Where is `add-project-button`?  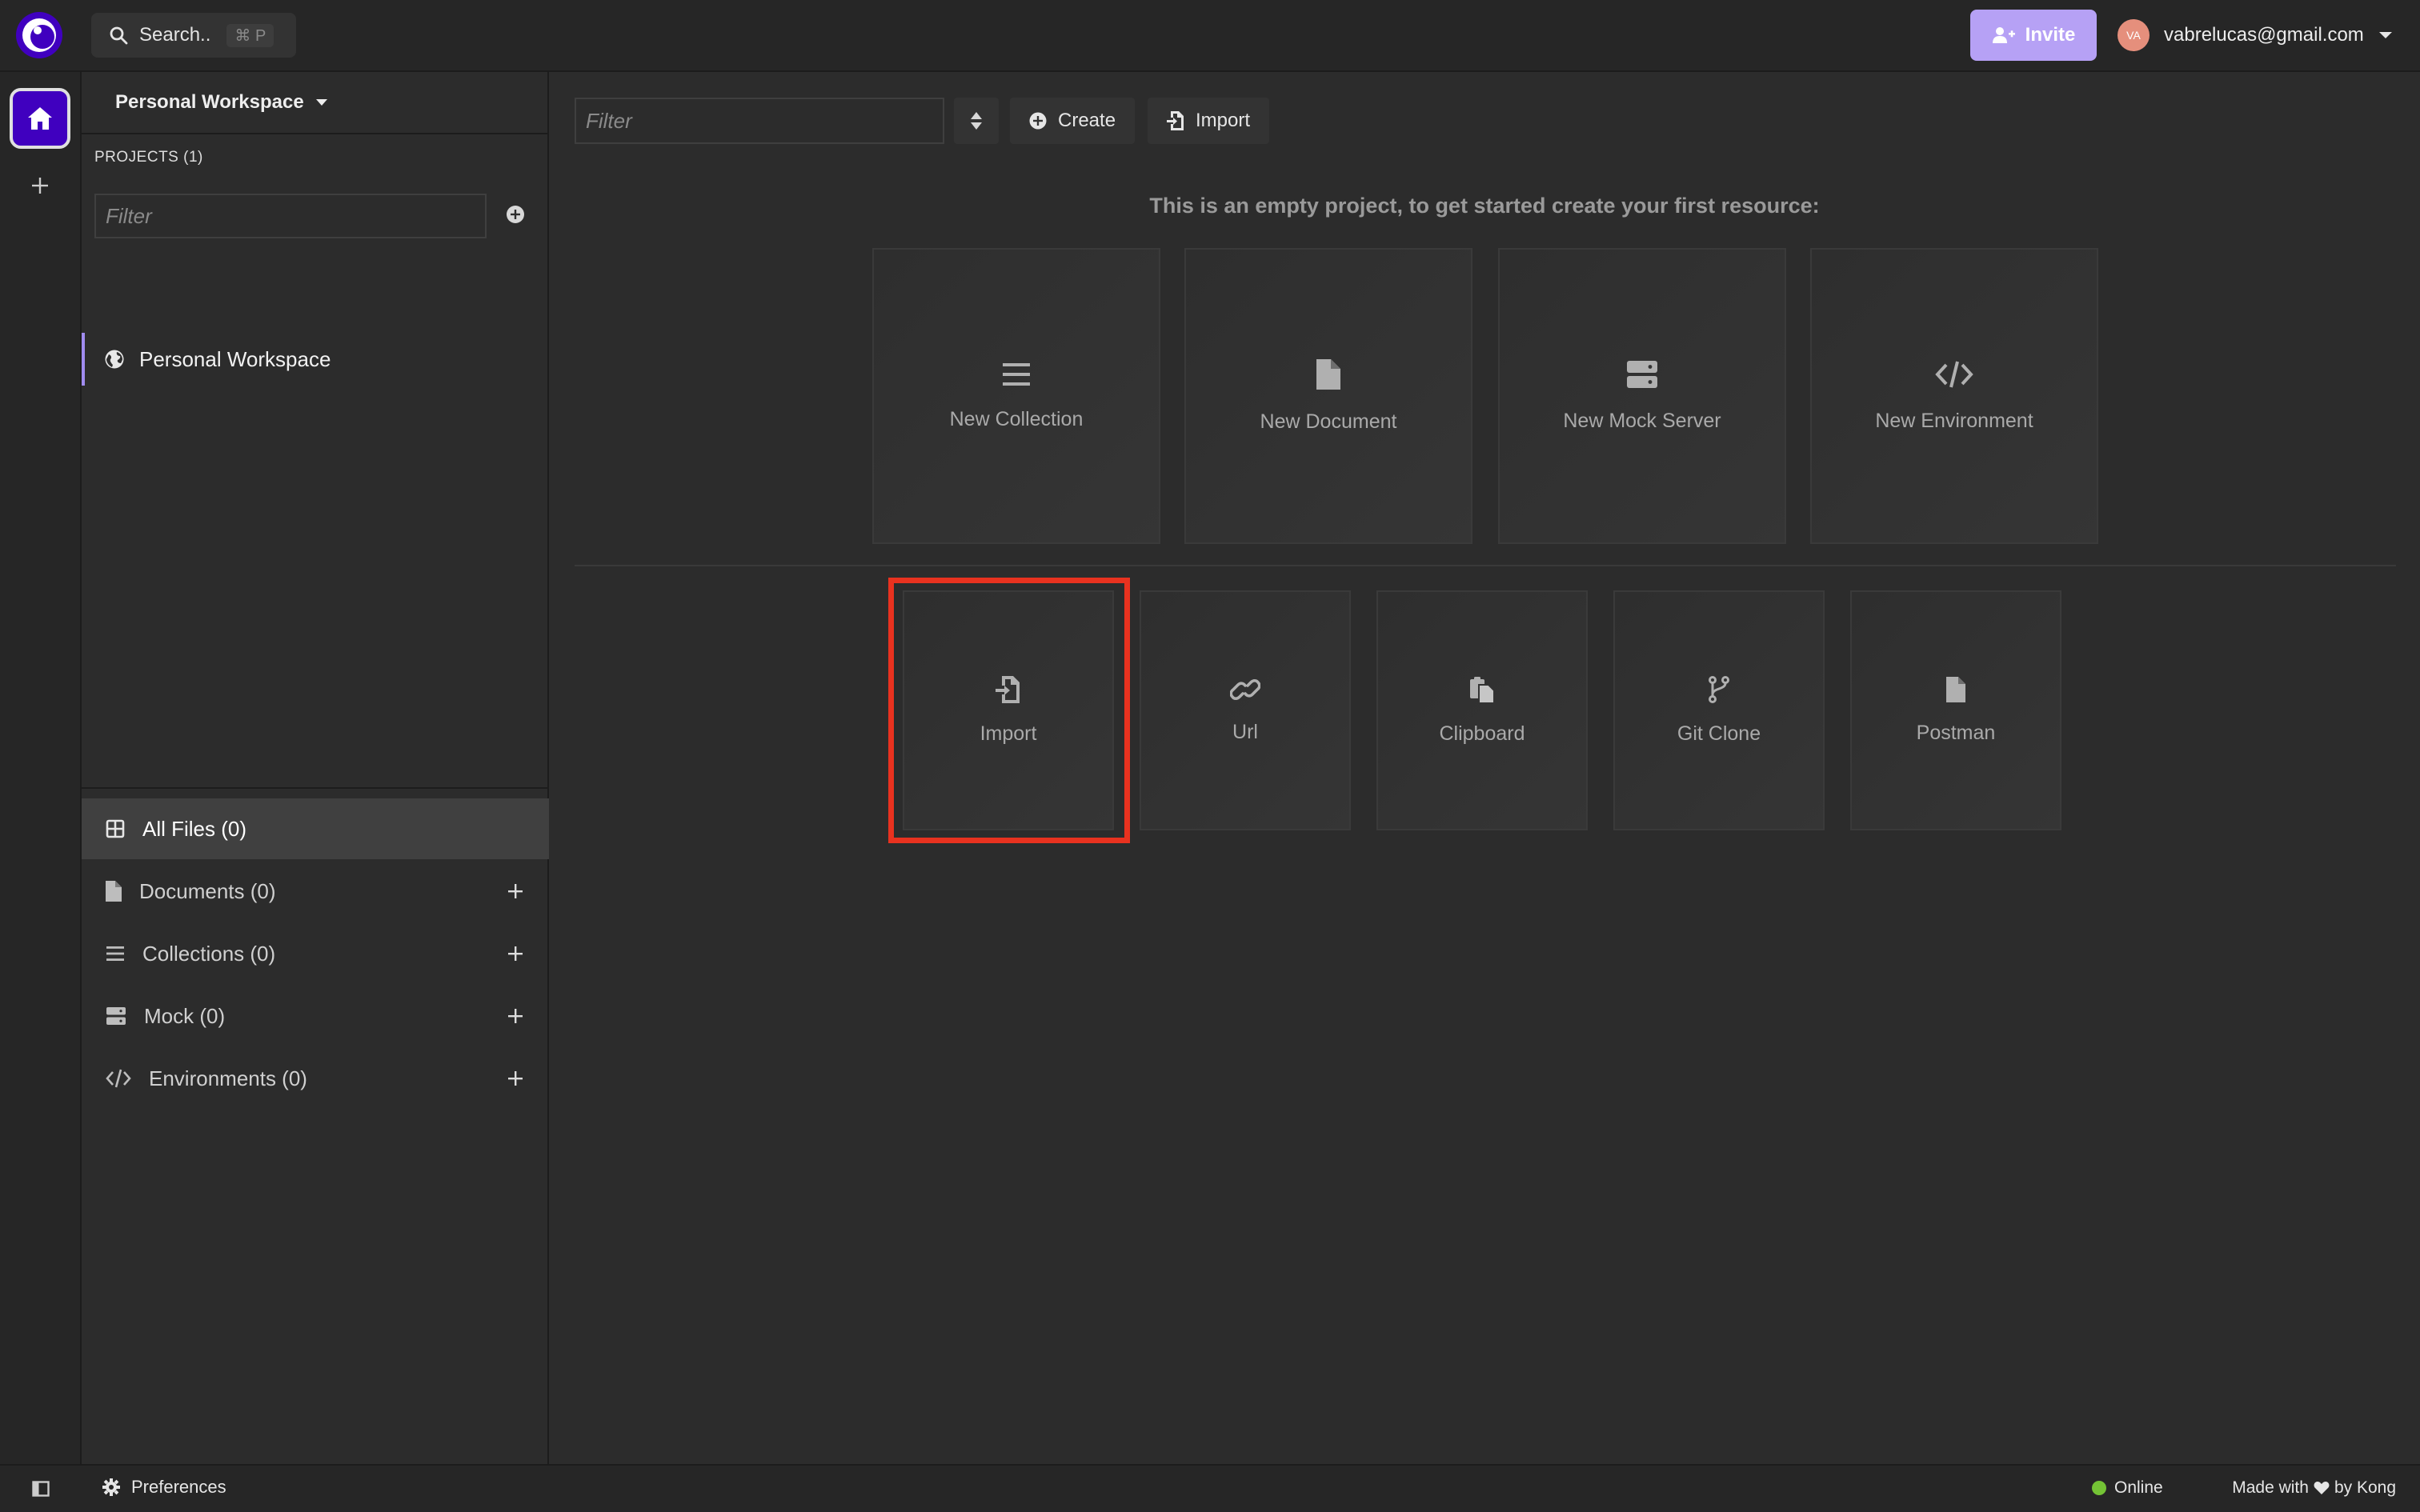
add-project-button is located at coordinates (515, 214).